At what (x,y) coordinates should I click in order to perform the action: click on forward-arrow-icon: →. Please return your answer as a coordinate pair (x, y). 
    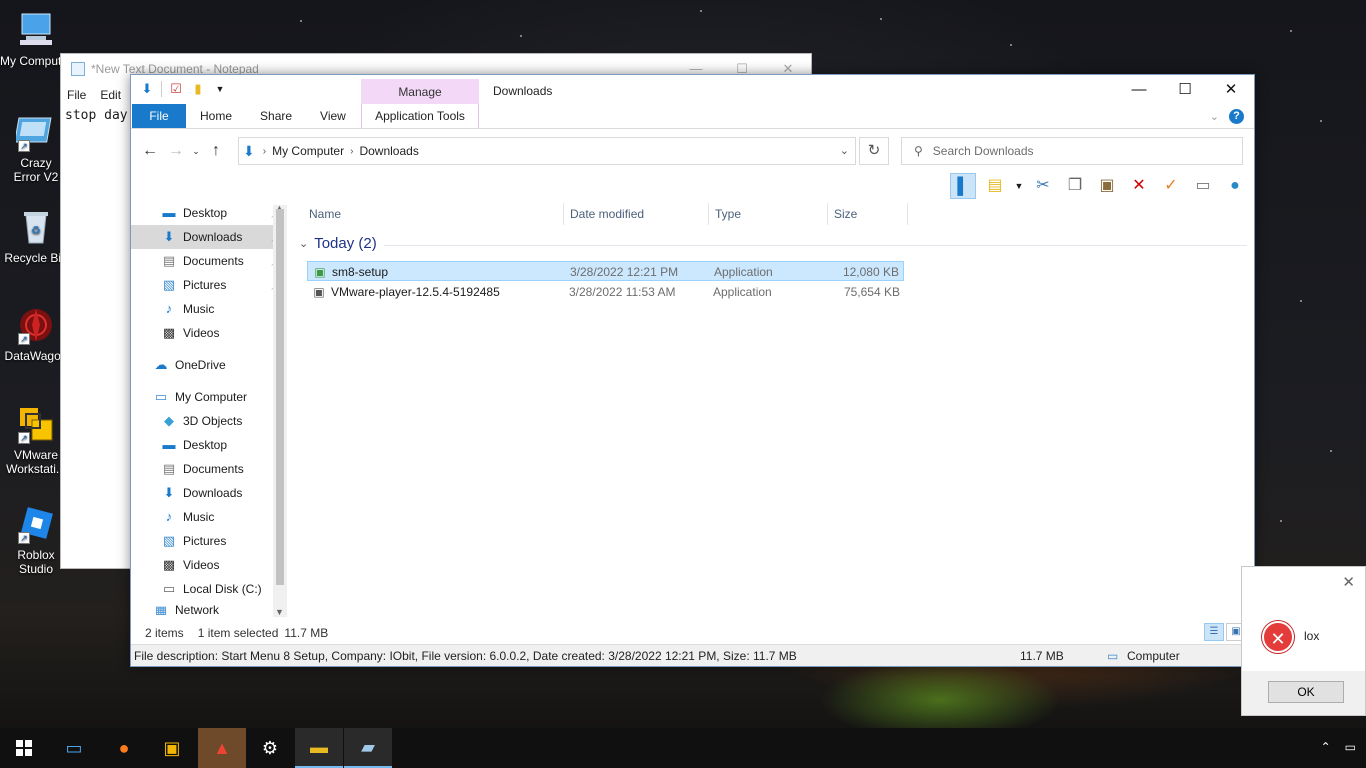
    Looking at the image, I should click on (176, 151).